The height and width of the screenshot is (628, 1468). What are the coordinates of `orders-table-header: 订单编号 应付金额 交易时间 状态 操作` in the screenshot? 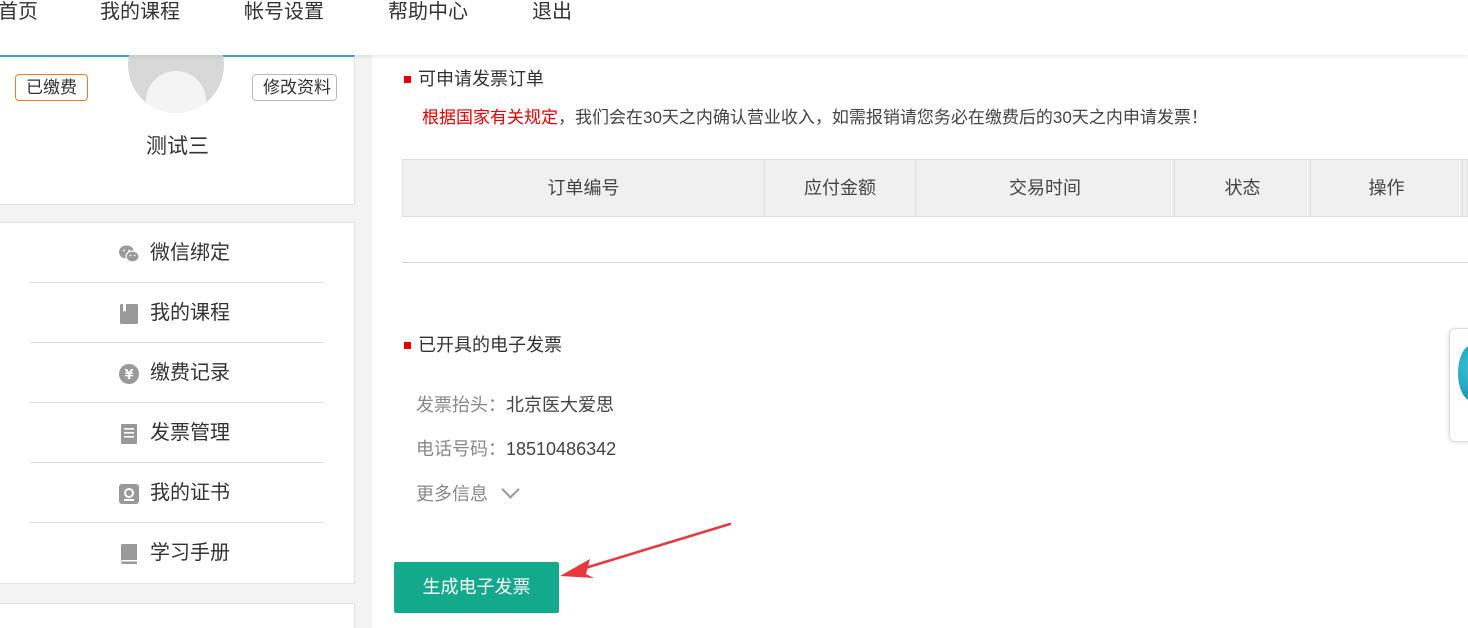 It's located at (935, 188).